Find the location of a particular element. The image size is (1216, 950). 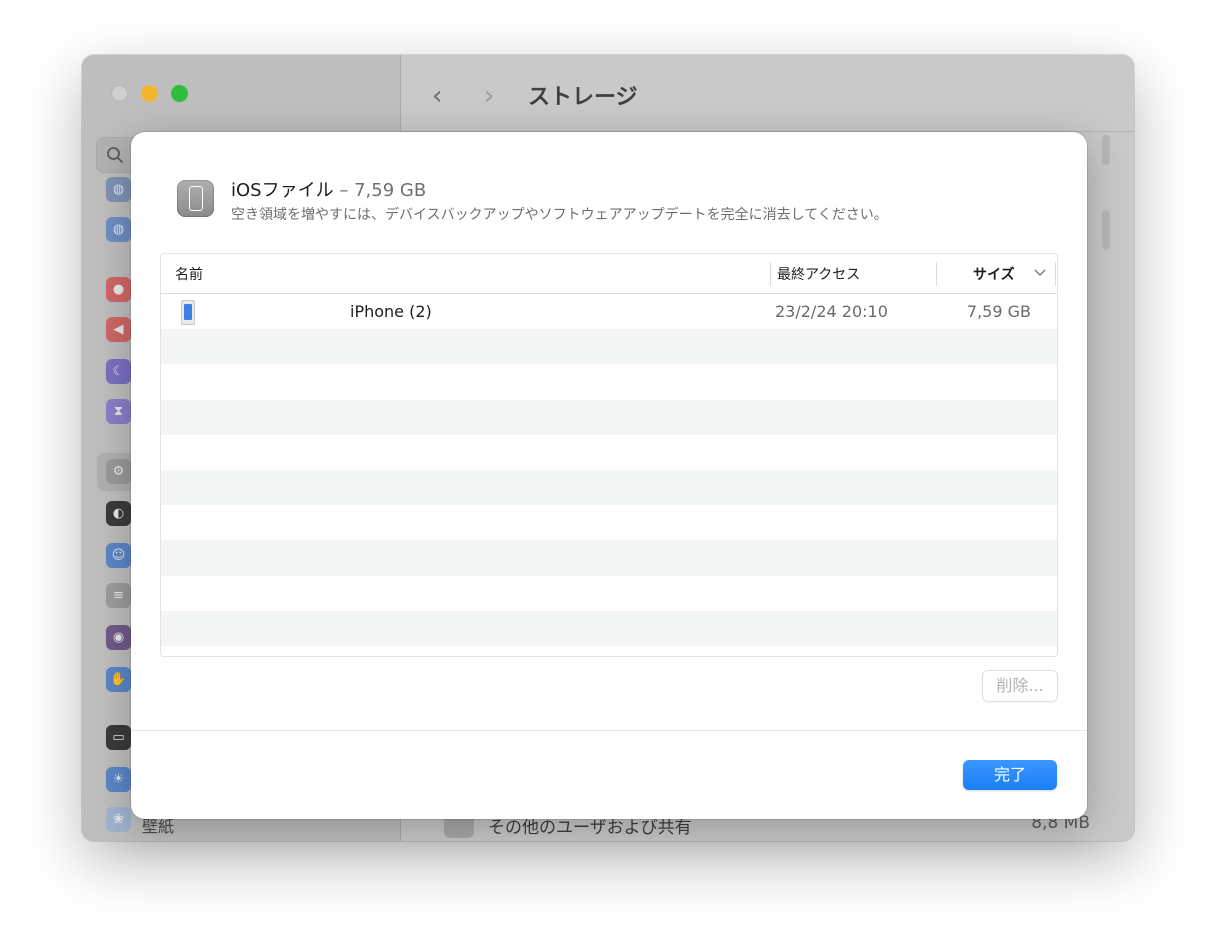

iphone-icon is located at coordinates (195, 198).